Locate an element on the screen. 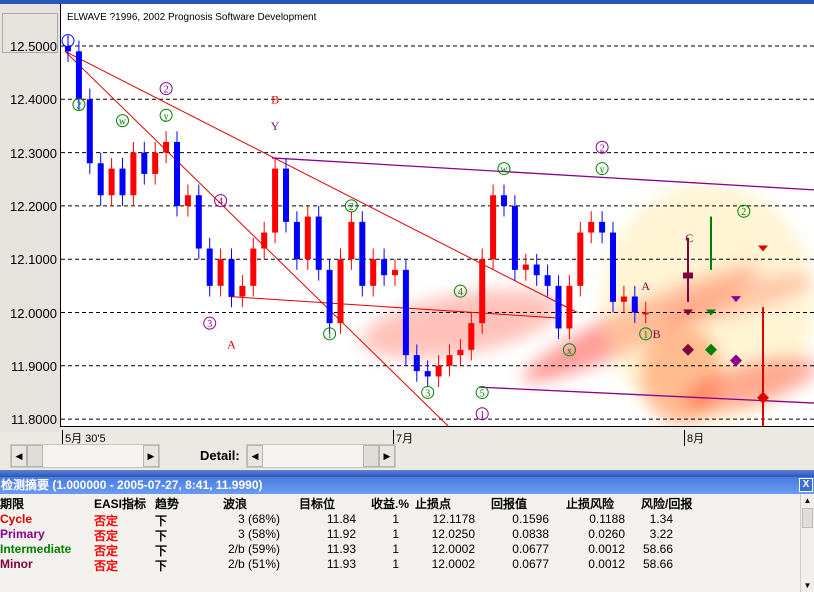  column-header: 收益.% is located at coordinates (390, 503).